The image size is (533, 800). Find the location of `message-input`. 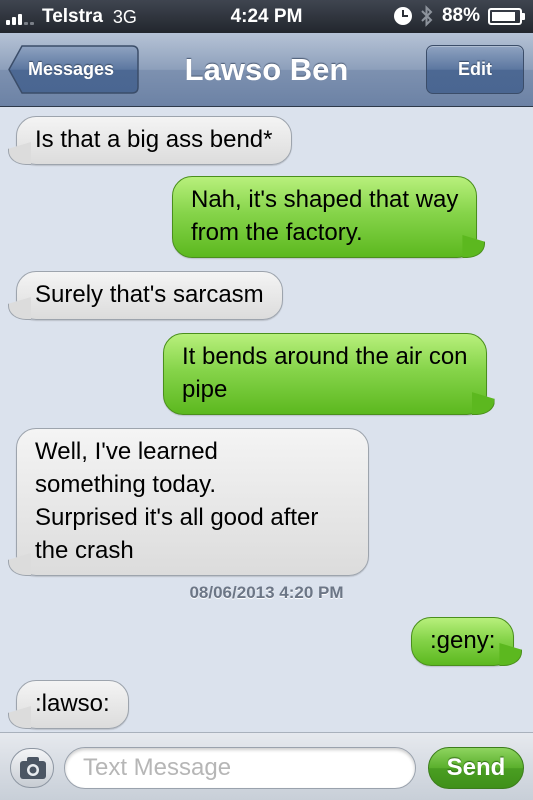

message-input is located at coordinates (240, 768).